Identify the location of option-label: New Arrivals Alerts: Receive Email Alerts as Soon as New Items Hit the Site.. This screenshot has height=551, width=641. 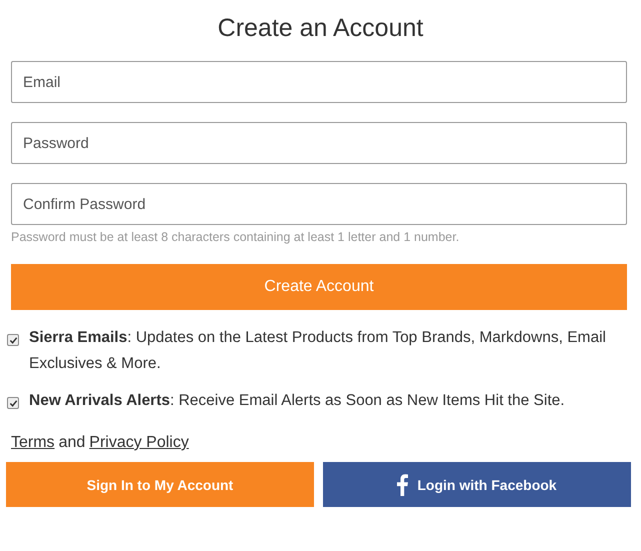
(297, 401).